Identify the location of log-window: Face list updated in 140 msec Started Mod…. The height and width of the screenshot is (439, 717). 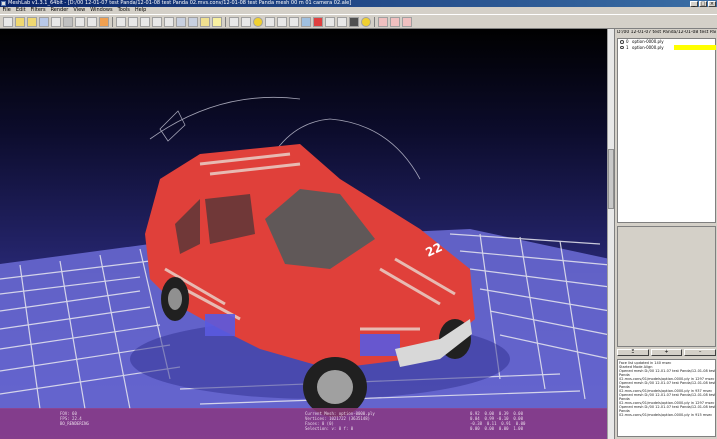
(666, 398).